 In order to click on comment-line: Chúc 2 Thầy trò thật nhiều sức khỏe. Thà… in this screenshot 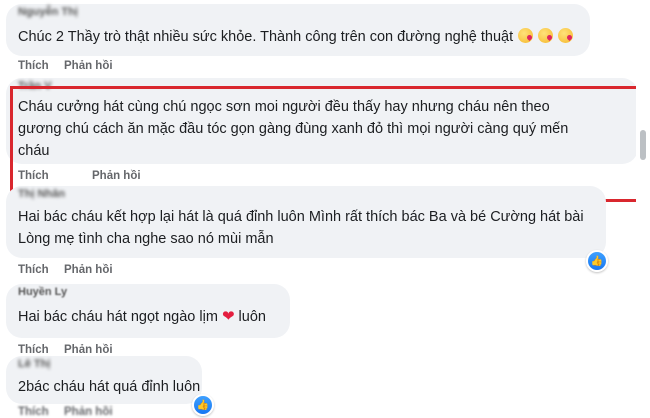, I will do `click(266, 37)`.